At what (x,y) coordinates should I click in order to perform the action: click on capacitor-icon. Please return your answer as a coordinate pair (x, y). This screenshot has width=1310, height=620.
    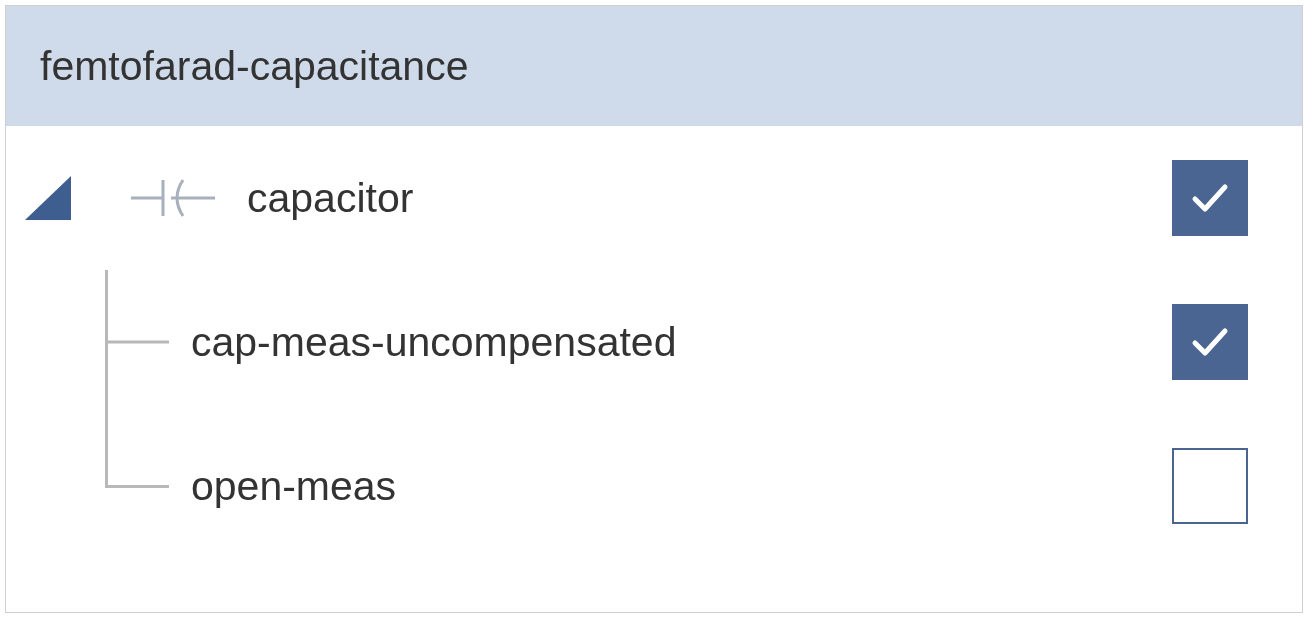
    Looking at the image, I should click on (173, 198).